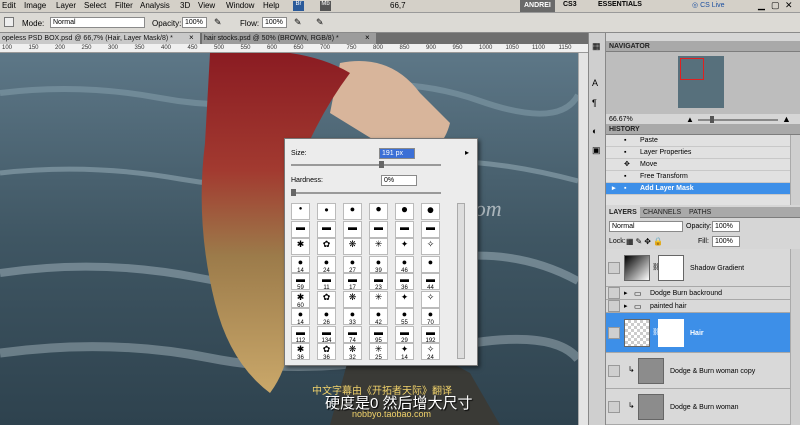 This screenshot has height=425, width=800. I want to click on brush-preset: ▬ 59, so click(300, 282).